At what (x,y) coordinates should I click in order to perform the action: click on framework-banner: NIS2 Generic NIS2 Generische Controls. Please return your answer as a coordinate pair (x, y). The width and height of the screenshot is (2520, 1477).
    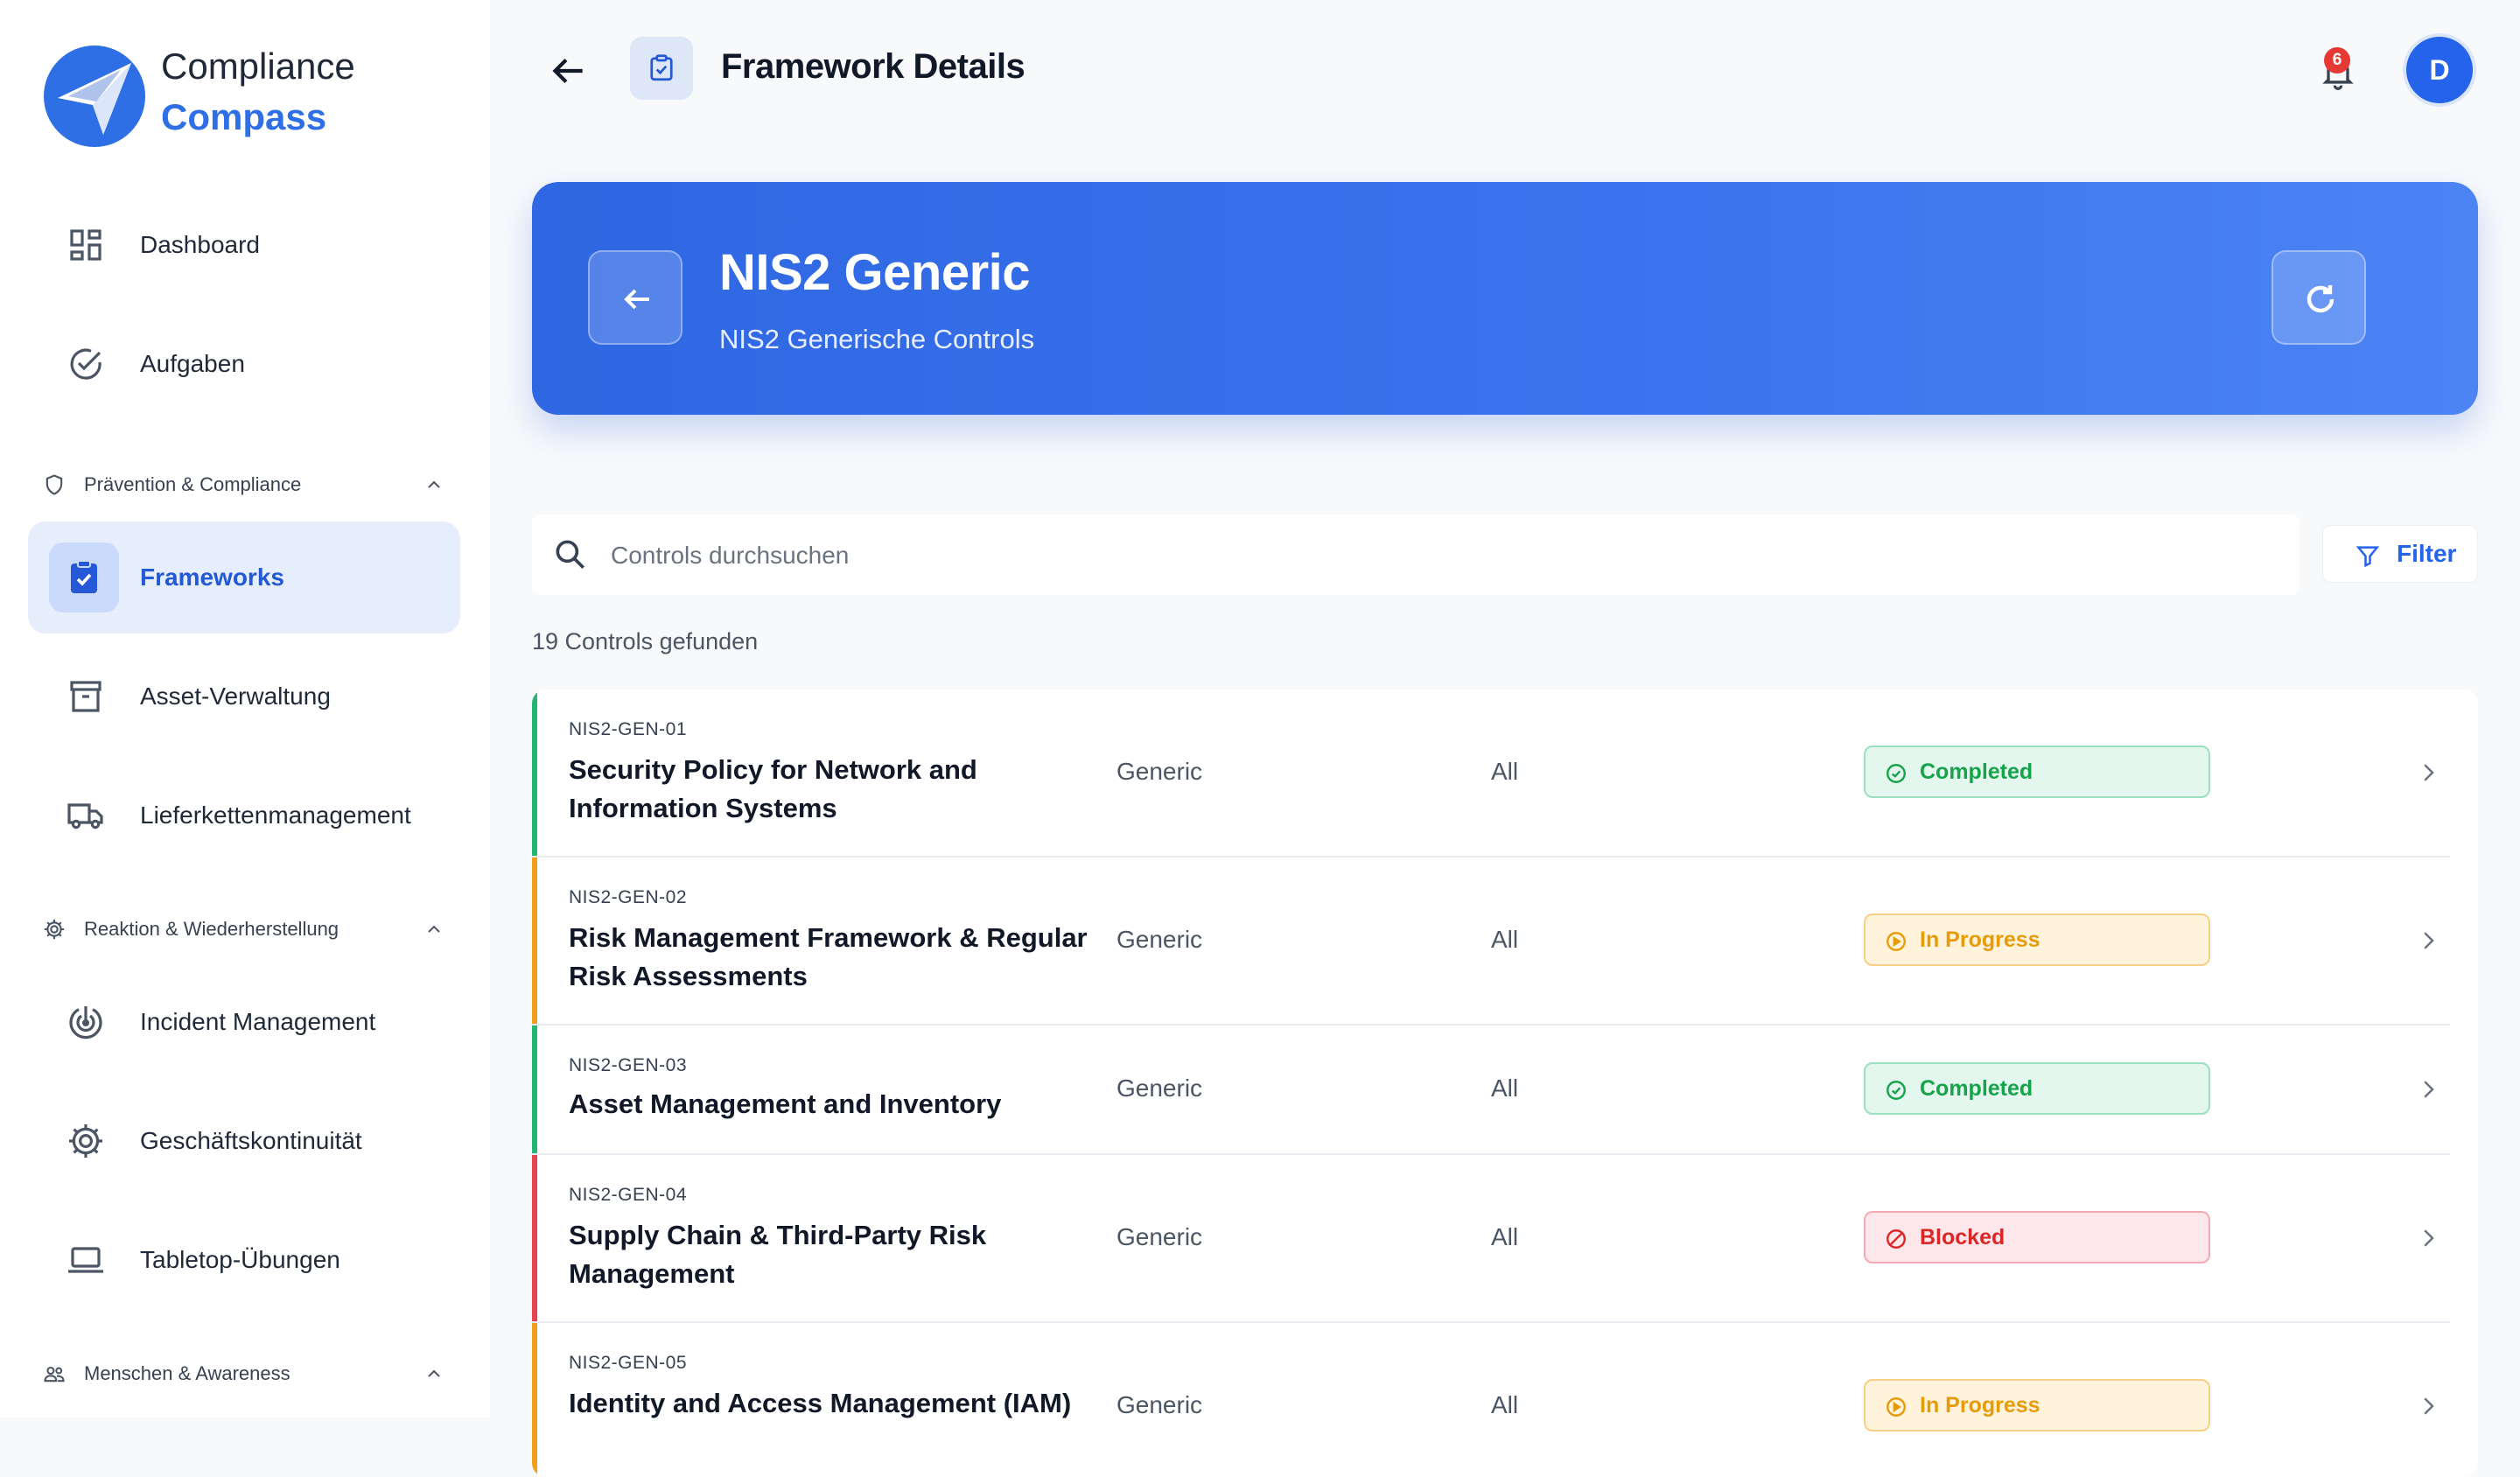
    Looking at the image, I should click on (1505, 298).